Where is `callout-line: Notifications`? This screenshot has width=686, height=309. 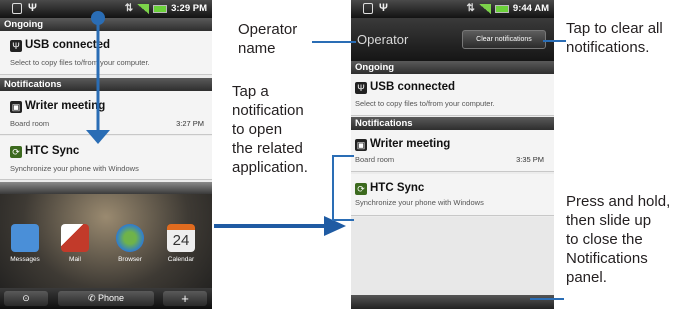 callout-line: Notifications is located at coordinates (607, 258).